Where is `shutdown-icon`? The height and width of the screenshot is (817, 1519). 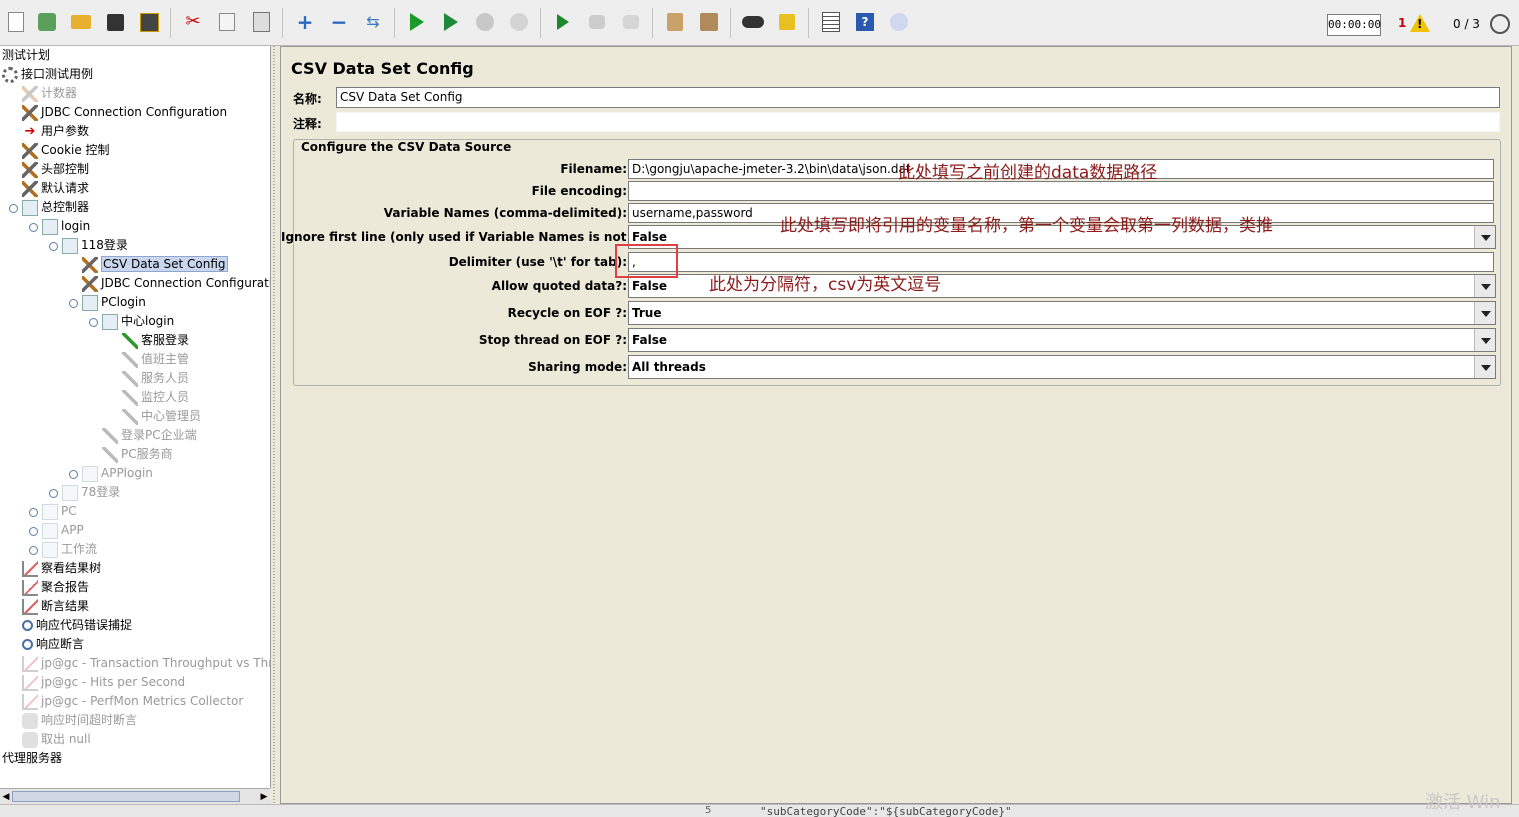
shutdown-icon is located at coordinates (519, 22).